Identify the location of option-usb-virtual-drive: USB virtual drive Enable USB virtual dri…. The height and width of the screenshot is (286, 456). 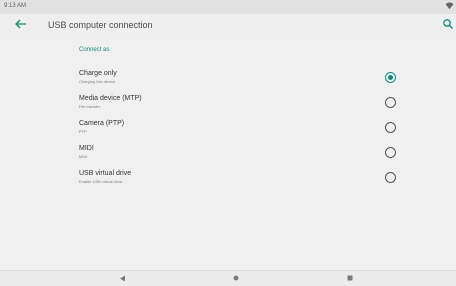
(228, 179).